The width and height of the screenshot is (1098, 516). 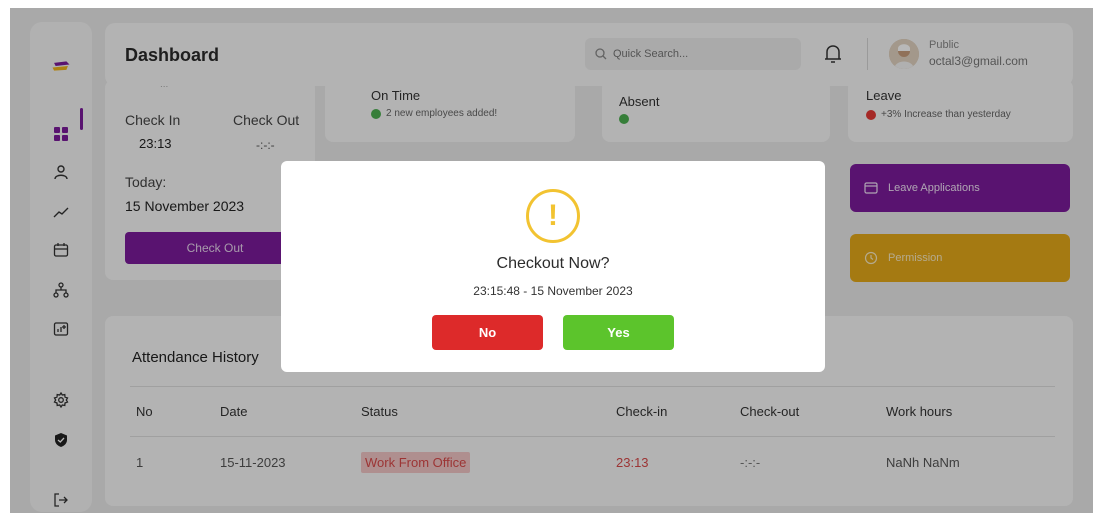 What do you see at coordinates (618, 332) in the screenshot?
I see `yes-button: Yes` at bounding box center [618, 332].